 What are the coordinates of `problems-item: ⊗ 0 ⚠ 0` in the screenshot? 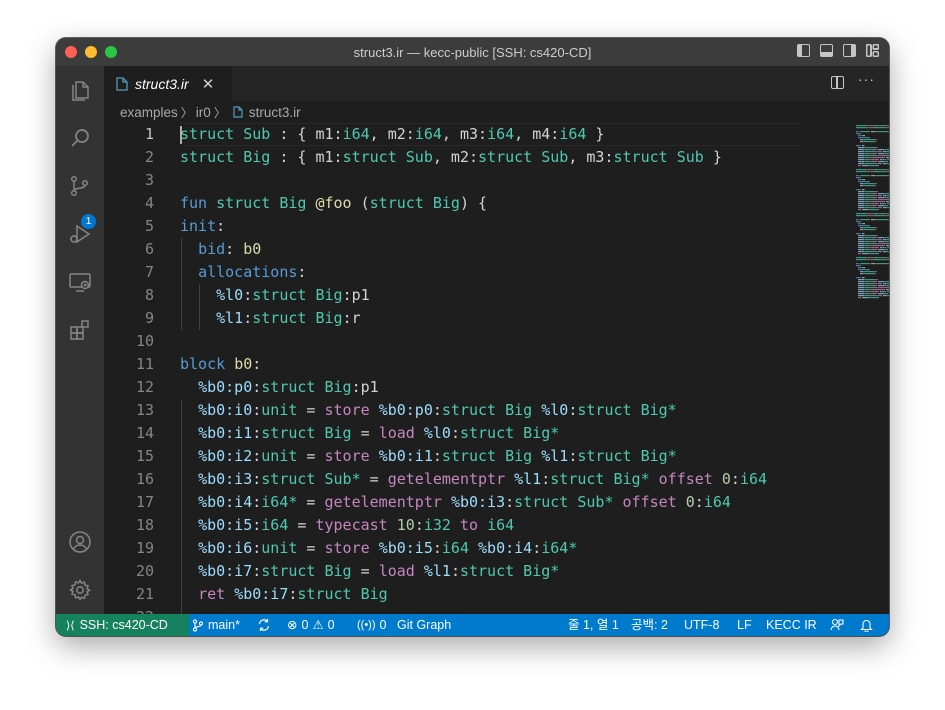 It's located at (311, 625).